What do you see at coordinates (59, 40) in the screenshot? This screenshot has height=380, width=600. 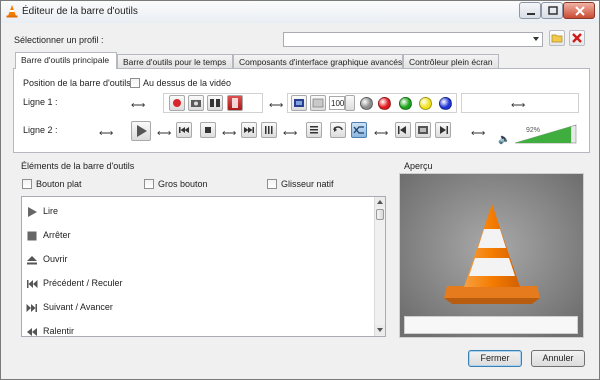 I see `profile-label: Sélectionner un profil :` at bounding box center [59, 40].